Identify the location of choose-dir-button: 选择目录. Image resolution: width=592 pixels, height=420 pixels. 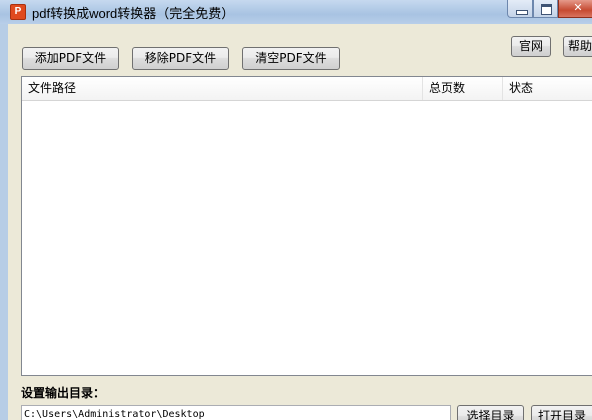
(490, 412).